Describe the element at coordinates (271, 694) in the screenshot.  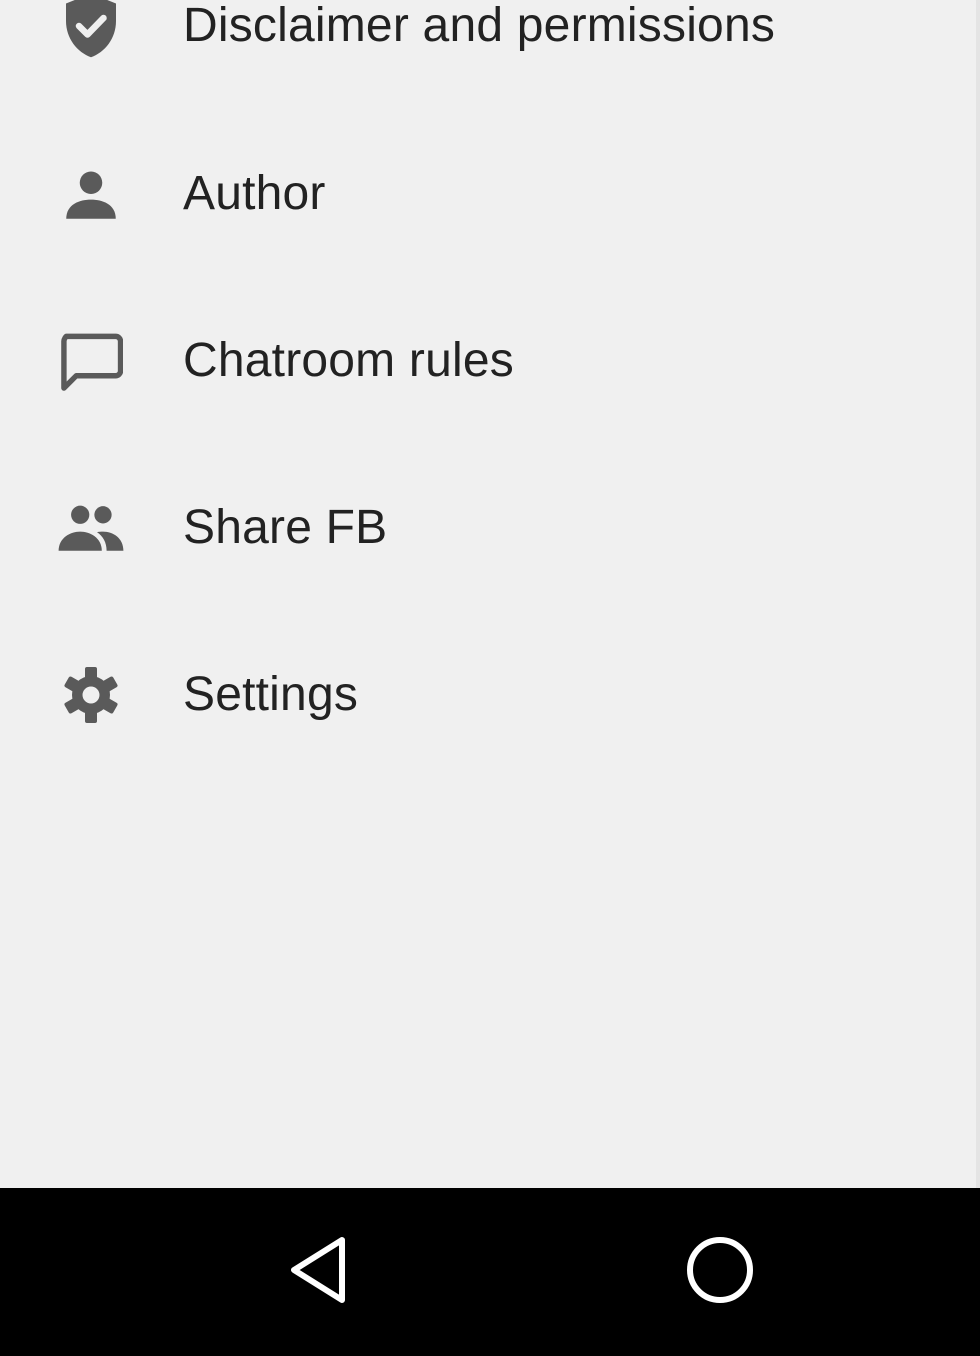
I see `menu-item-label: Settings` at that location.